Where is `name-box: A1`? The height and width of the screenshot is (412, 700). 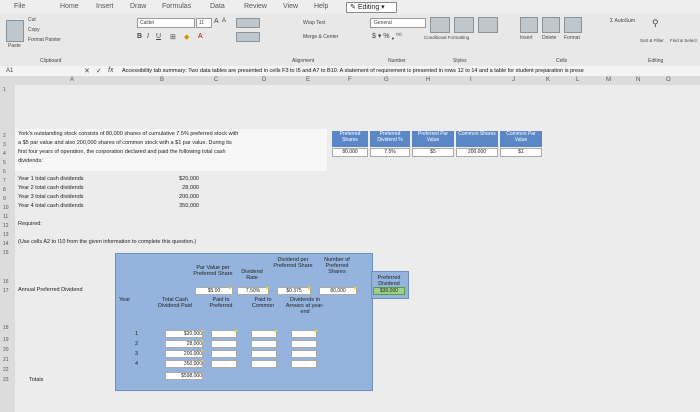 name-box: A1 is located at coordinates (9, 71).